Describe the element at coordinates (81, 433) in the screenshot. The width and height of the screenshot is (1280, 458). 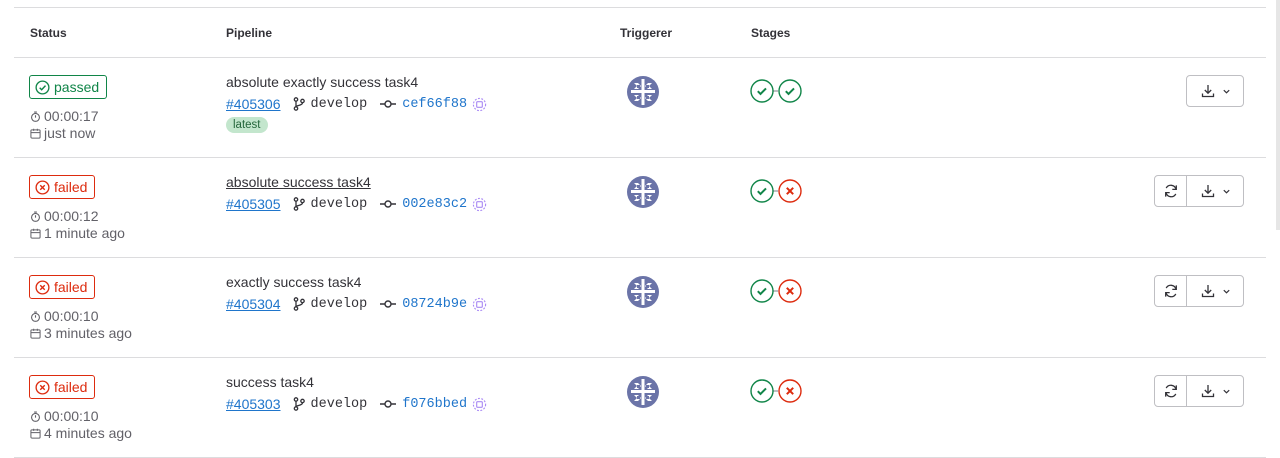
I see `finished-time: 4 minutes ago` at that location.